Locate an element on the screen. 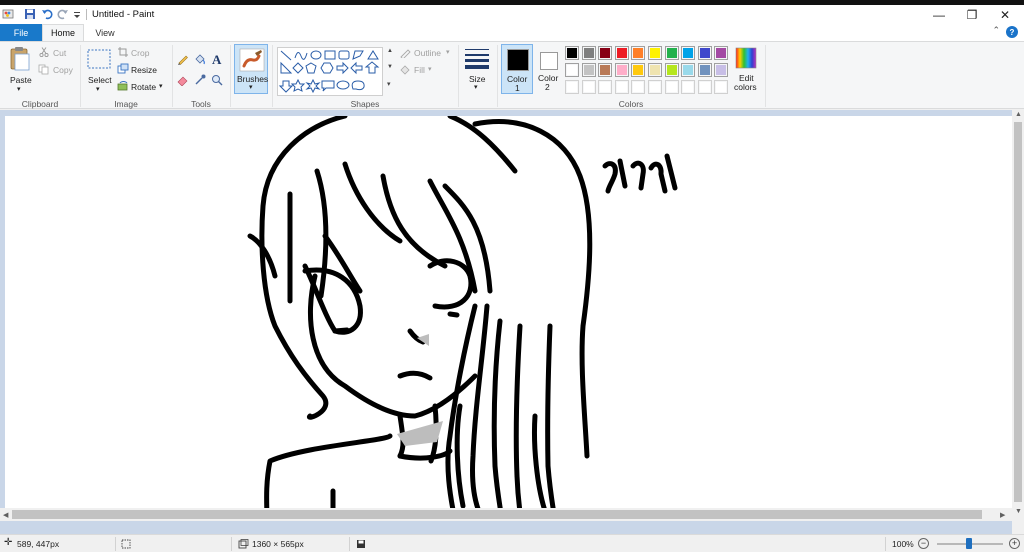 This screenshot has width=1024, height=552. paste-icon is located at coordinates (20, 59).